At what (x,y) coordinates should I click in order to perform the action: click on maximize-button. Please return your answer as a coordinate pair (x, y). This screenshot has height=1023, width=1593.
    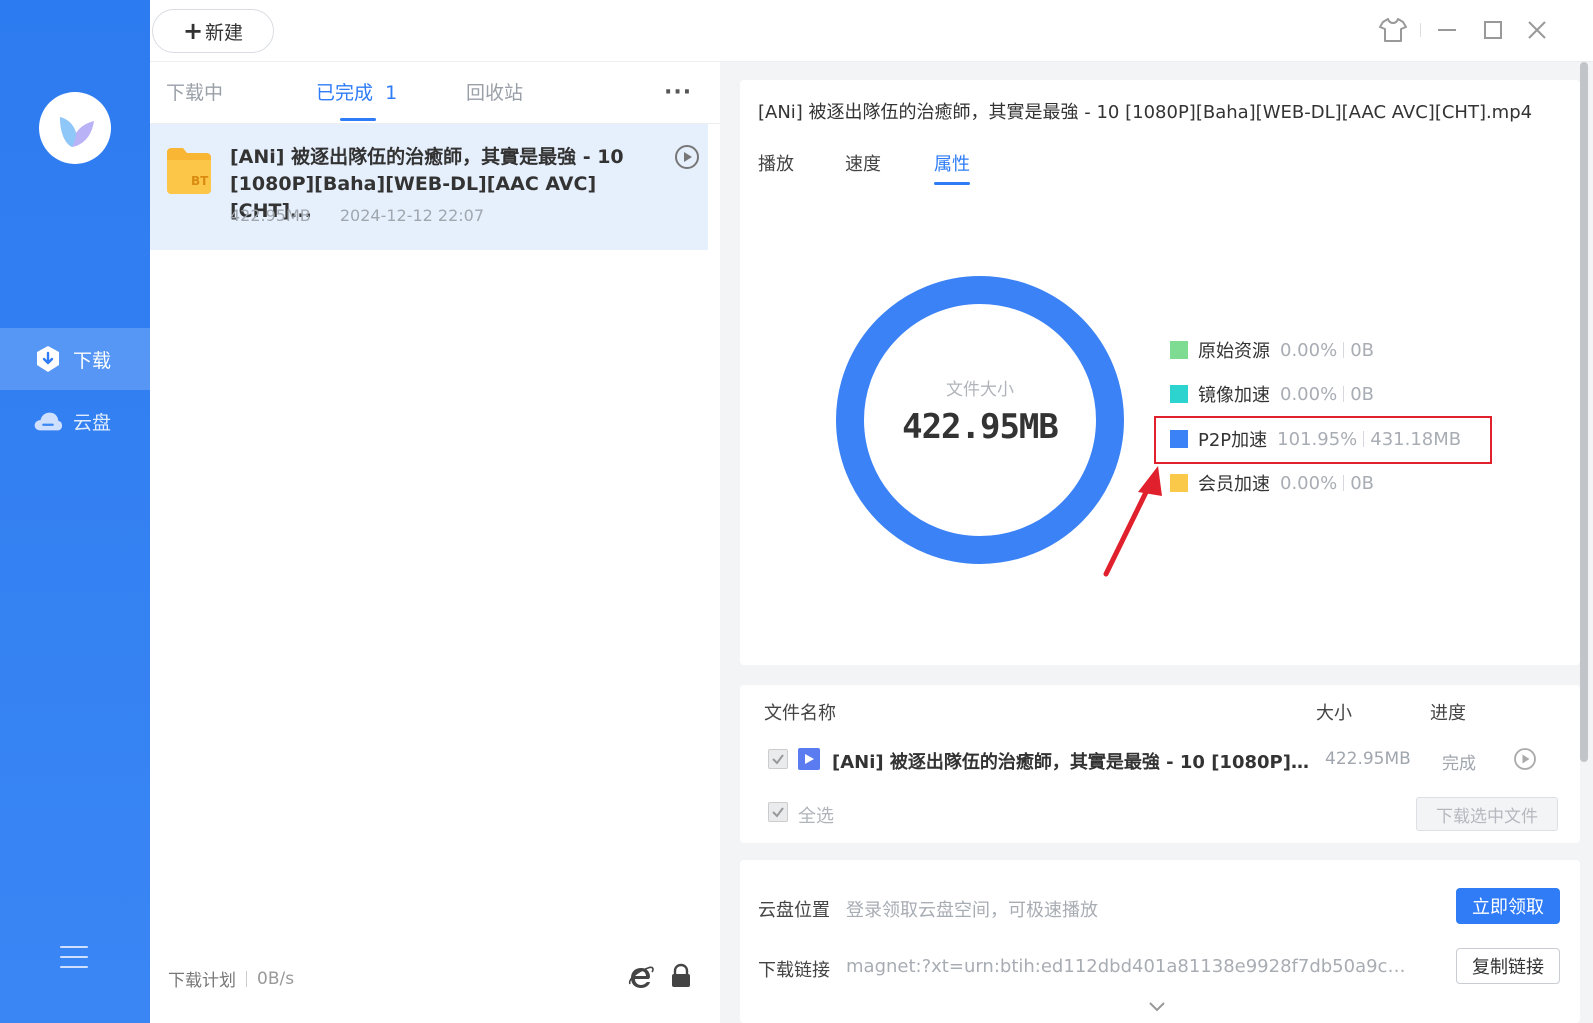
    Looking at the image, I should click on (1493, 30).